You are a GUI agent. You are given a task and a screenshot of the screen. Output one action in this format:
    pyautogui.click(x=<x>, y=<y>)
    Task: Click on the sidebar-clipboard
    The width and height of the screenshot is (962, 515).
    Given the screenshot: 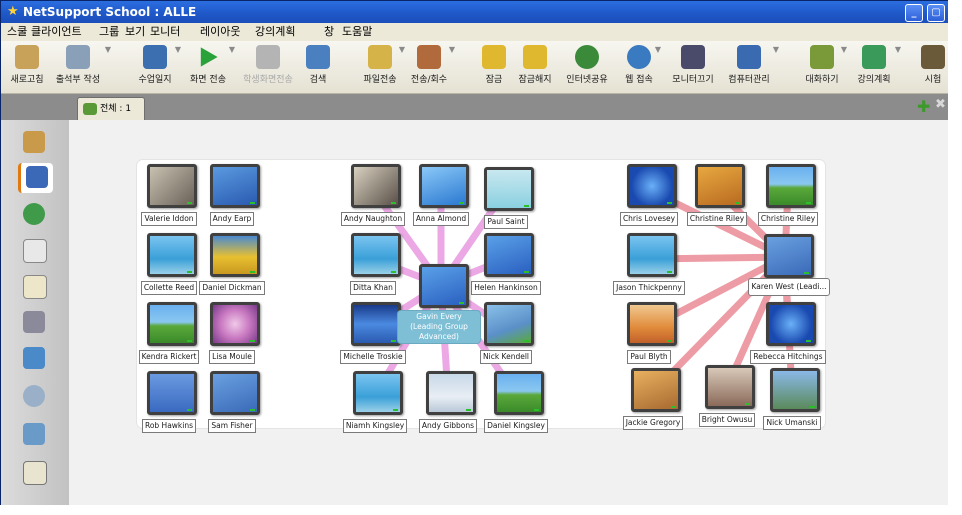 What is the action you would take?
    pyautogui.click(x=34, y=287)
    